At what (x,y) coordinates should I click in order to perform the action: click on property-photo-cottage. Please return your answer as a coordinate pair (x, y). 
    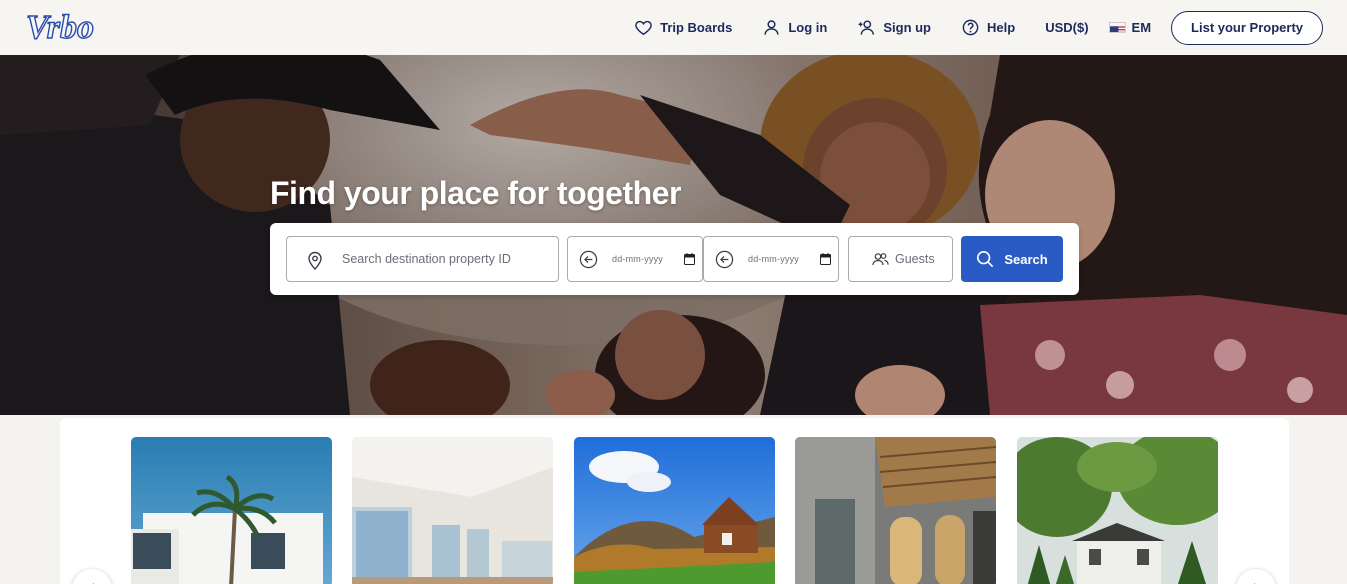
    Looking at the image, I should click on (1117, 510).